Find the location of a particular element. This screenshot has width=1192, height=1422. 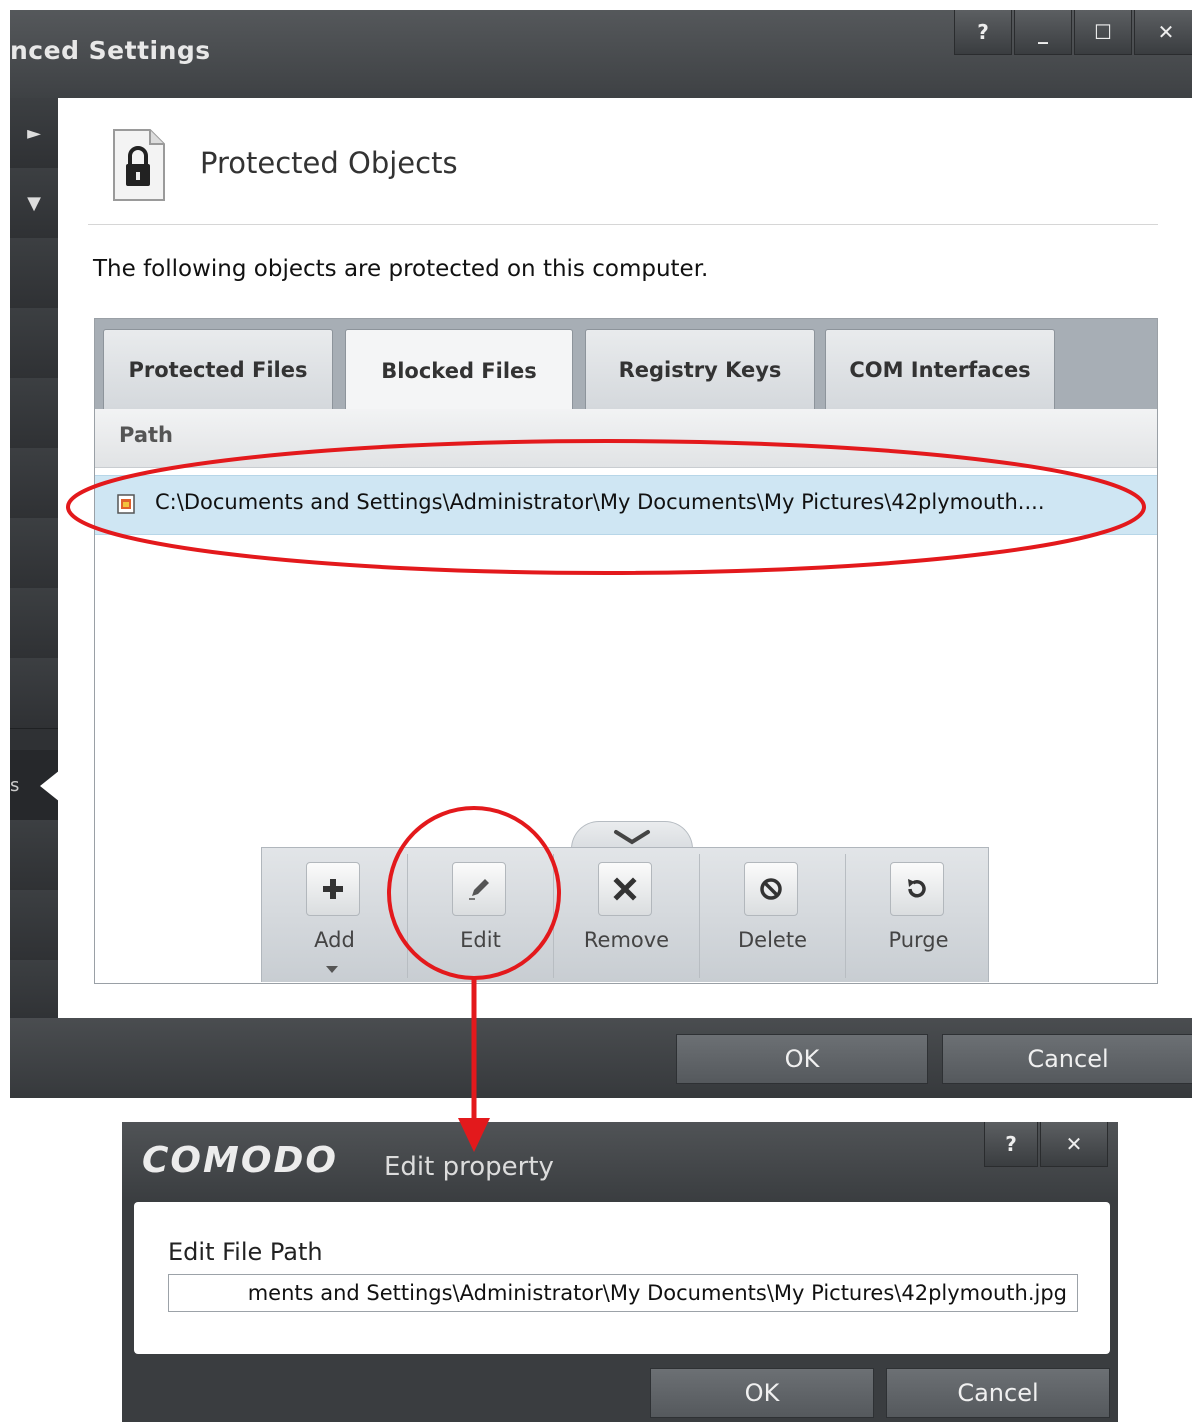

collapse-arrow-icon: ▼ is located at coordinates (34, 203).